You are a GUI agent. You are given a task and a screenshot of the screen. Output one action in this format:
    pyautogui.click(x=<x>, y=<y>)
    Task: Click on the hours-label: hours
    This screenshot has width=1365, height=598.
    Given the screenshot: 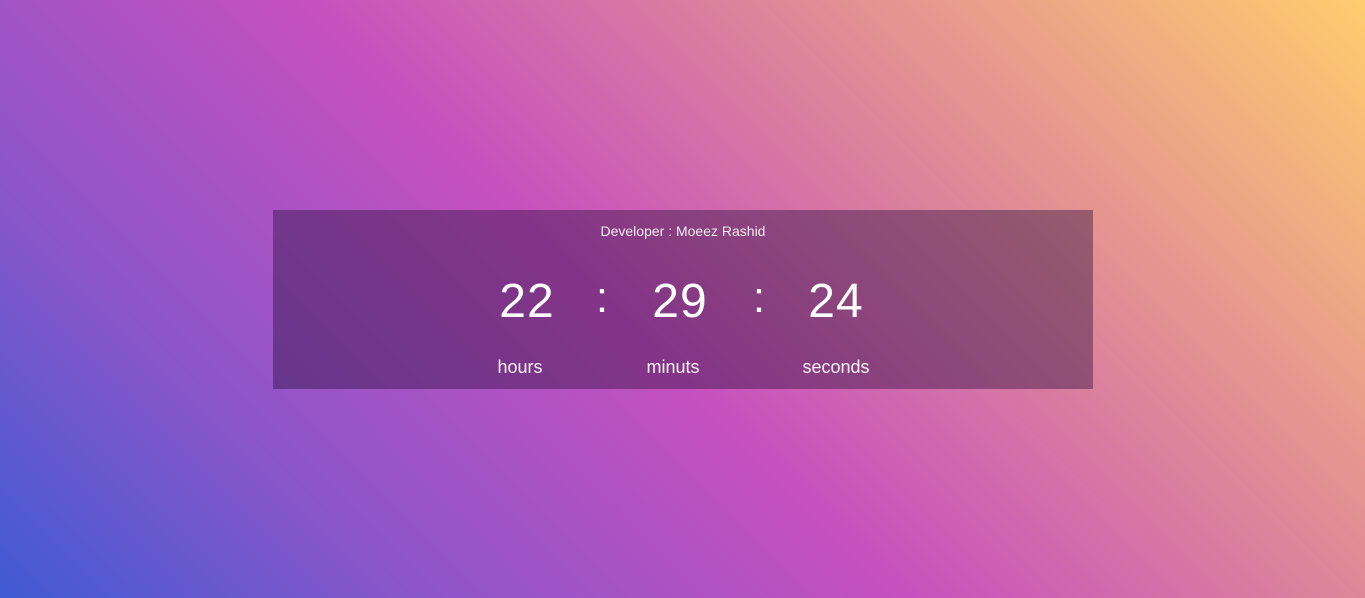 What is the action you would take?
    pyautogui.click(x=520, y=367)
    